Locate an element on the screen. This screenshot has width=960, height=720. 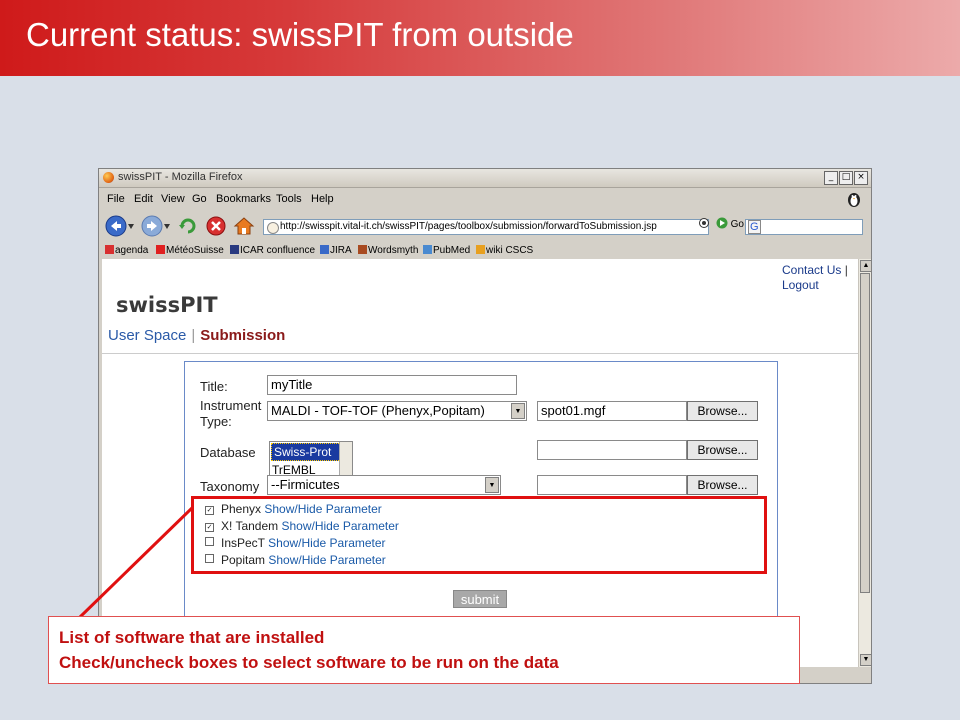
top-links: Contact Us | Logout is located at coordinates (815, 278).